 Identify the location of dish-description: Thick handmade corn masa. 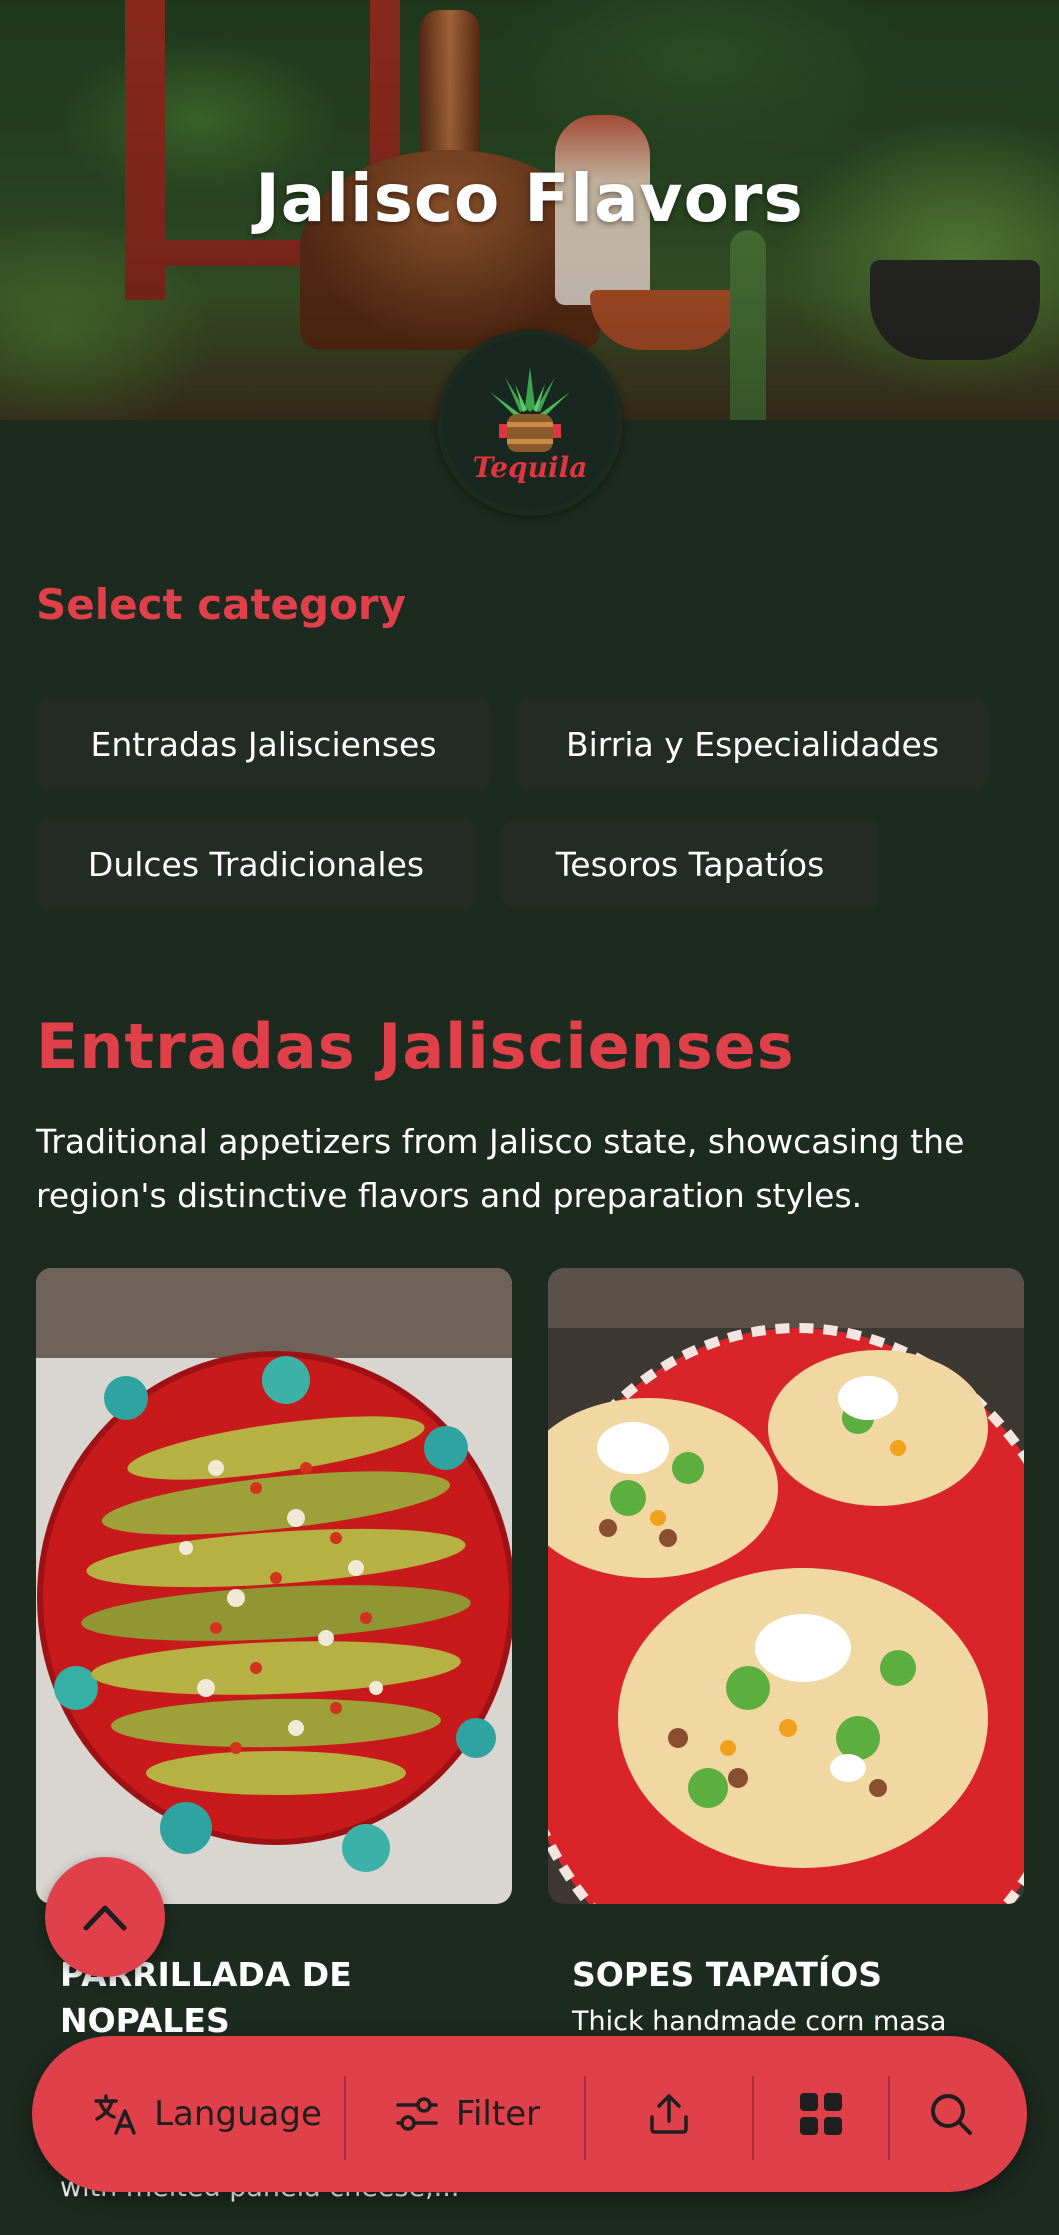
(759, 2021).